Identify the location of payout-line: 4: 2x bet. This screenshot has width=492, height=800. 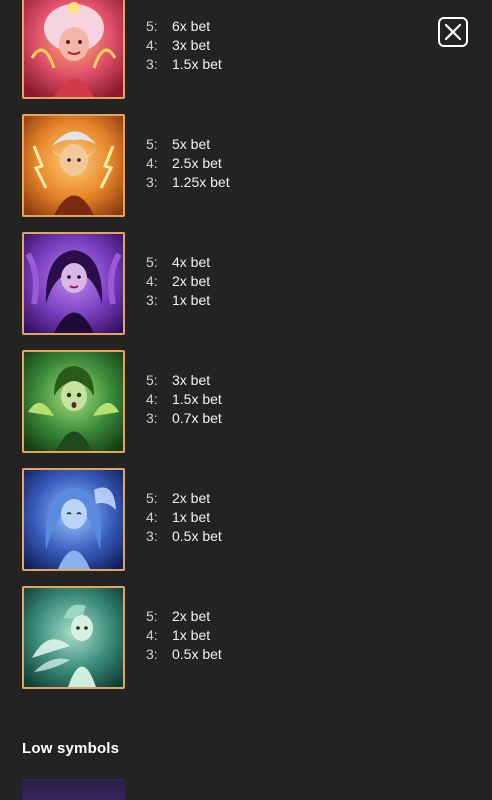
(178, 281).